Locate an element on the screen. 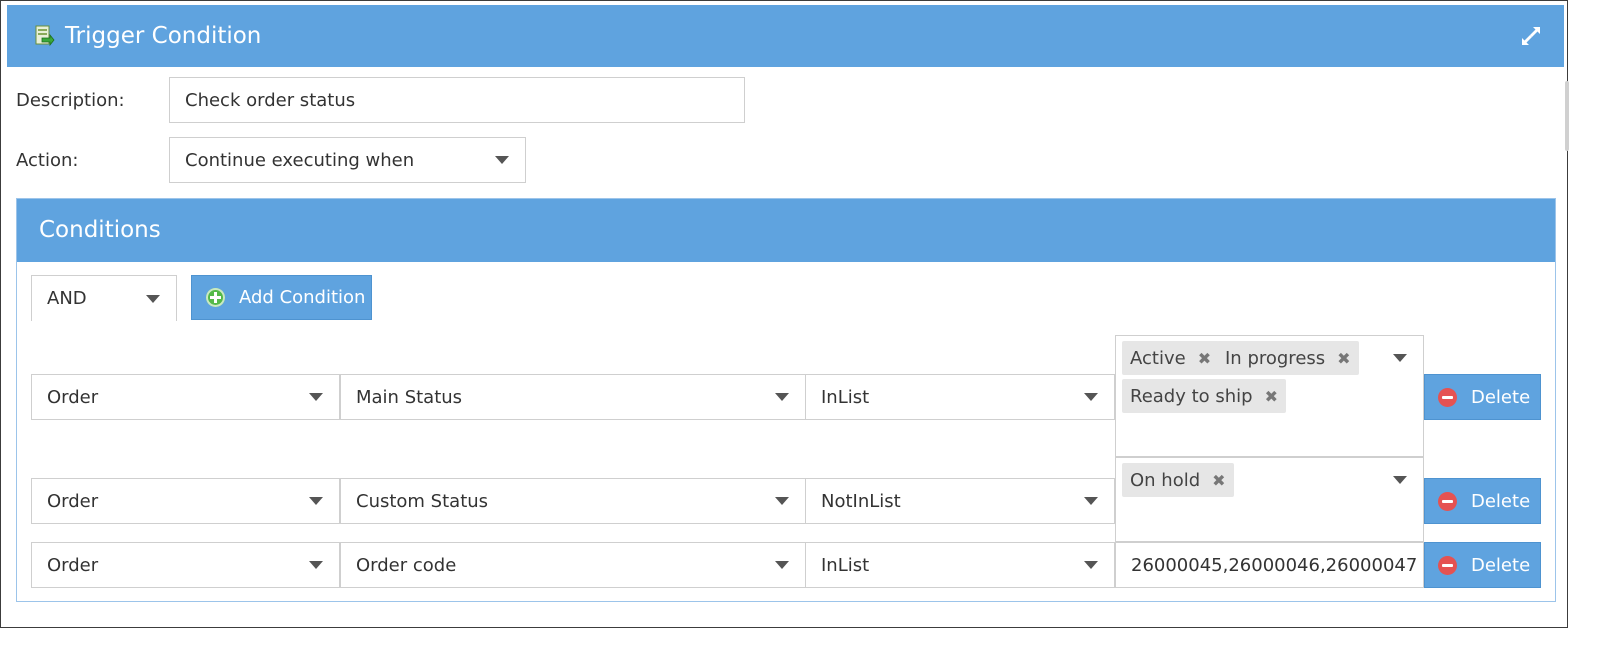 This screenshot has width=1613, height=646. value-tag: On hold ✖ is located at coordinates (1178, 480).